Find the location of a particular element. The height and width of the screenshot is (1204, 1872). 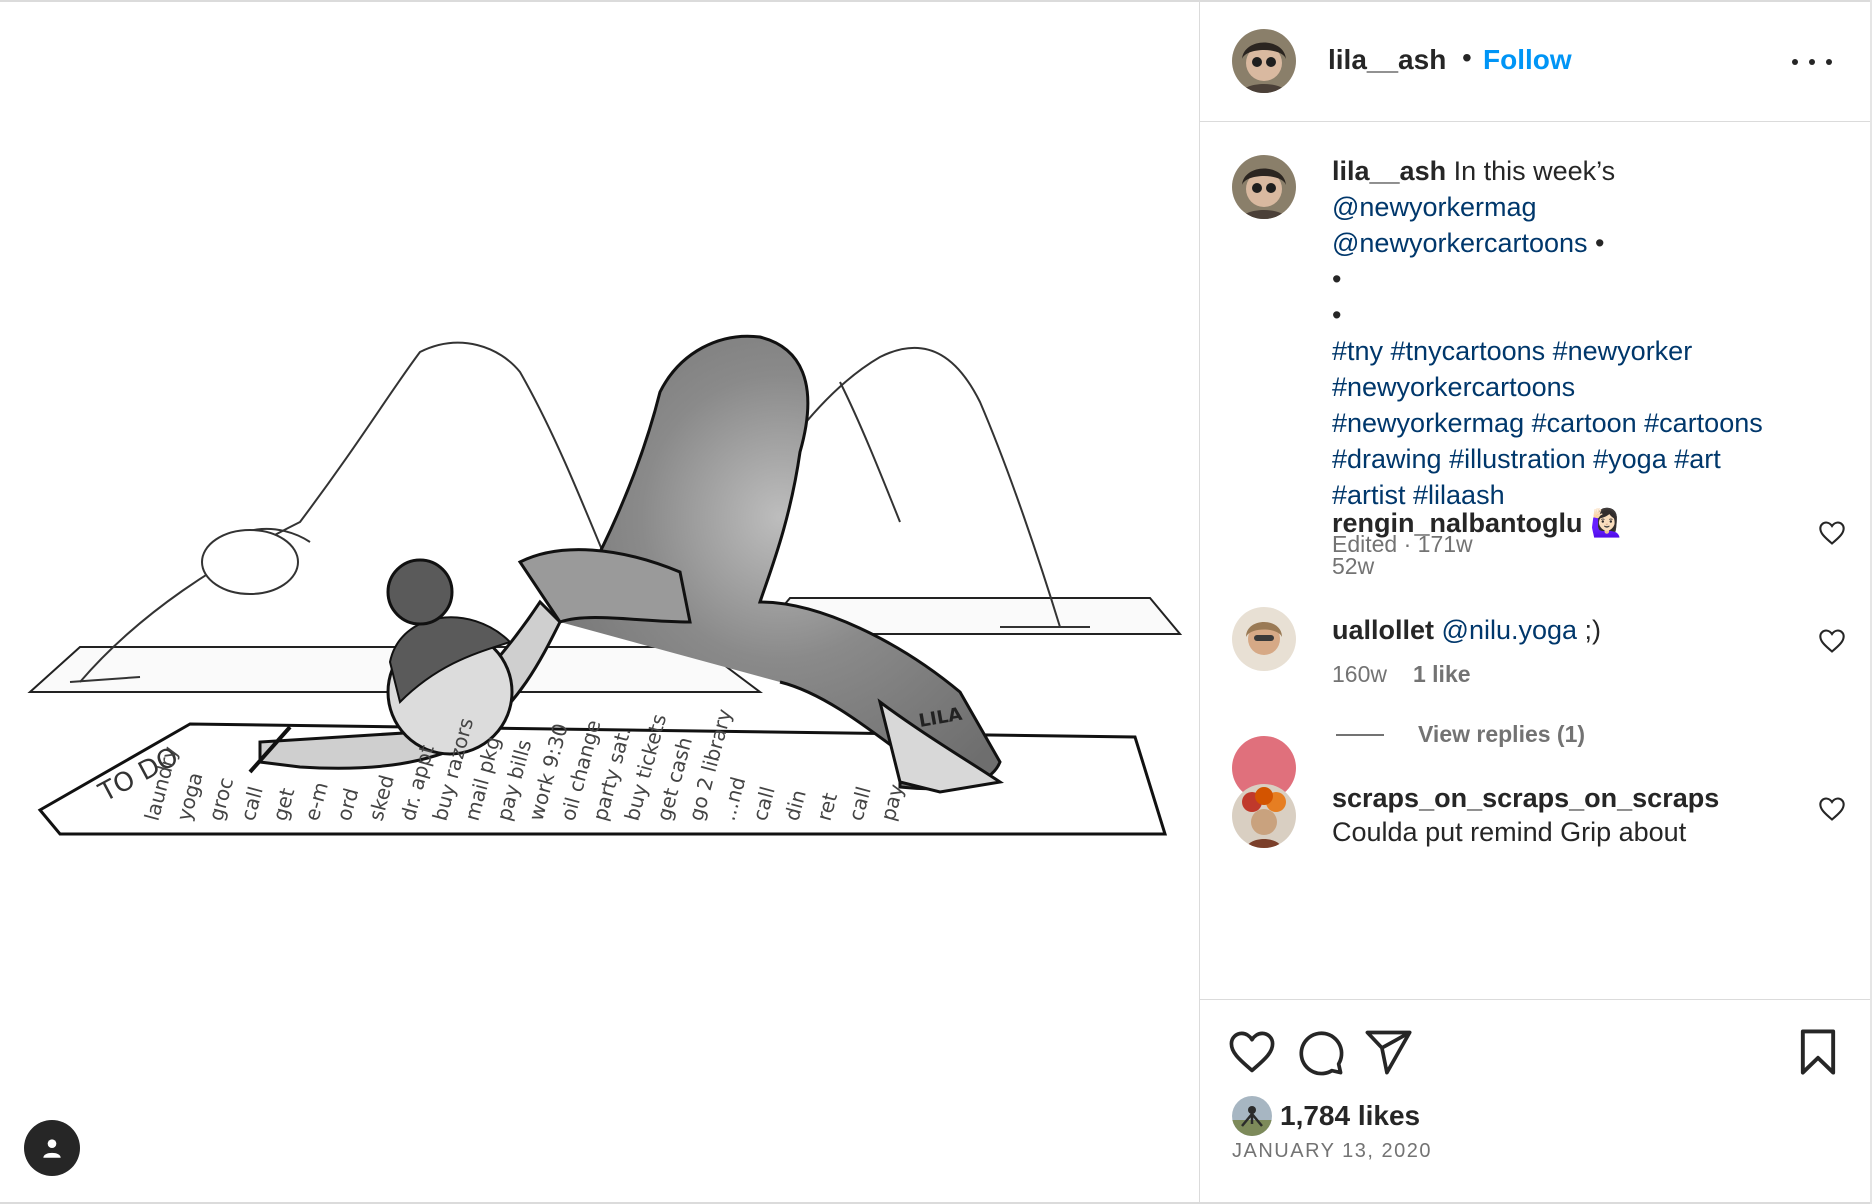

caption-text: In this week’s is located at coordinates (1531, 171).